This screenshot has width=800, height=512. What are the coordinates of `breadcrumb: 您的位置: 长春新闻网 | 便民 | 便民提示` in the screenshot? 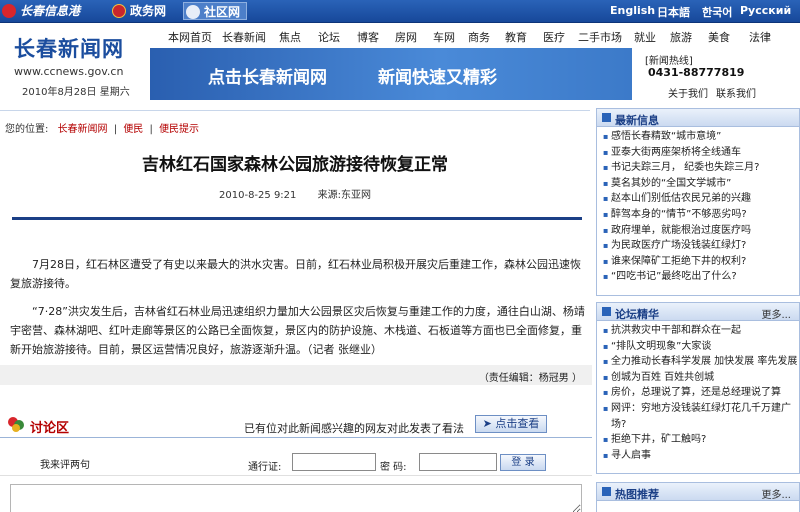 It's located at (102, 127).